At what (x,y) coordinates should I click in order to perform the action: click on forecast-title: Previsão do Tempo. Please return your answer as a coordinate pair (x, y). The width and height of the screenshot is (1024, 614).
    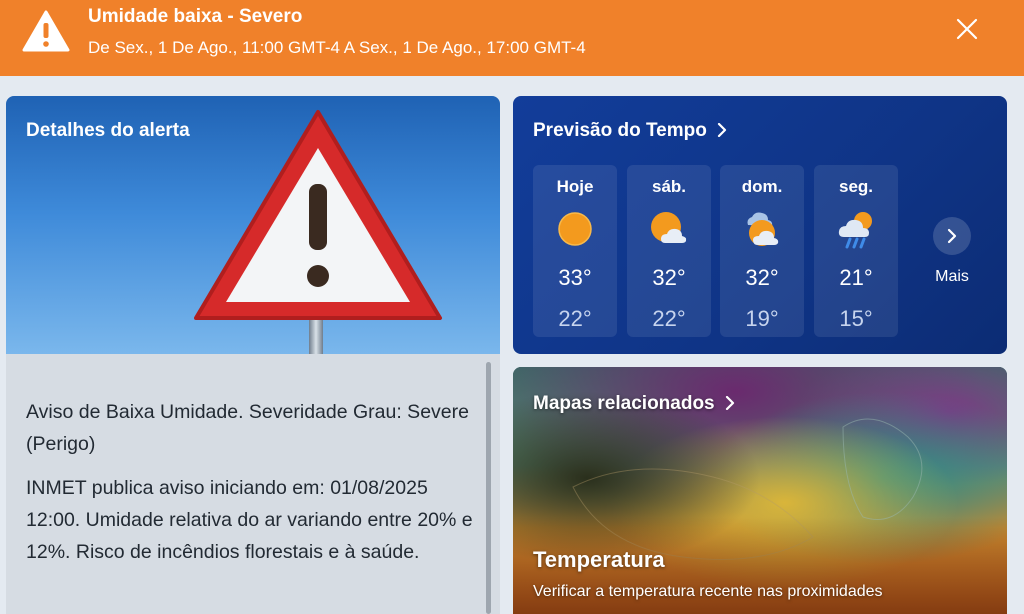
    Looking at the image, I should click on (620, 130).